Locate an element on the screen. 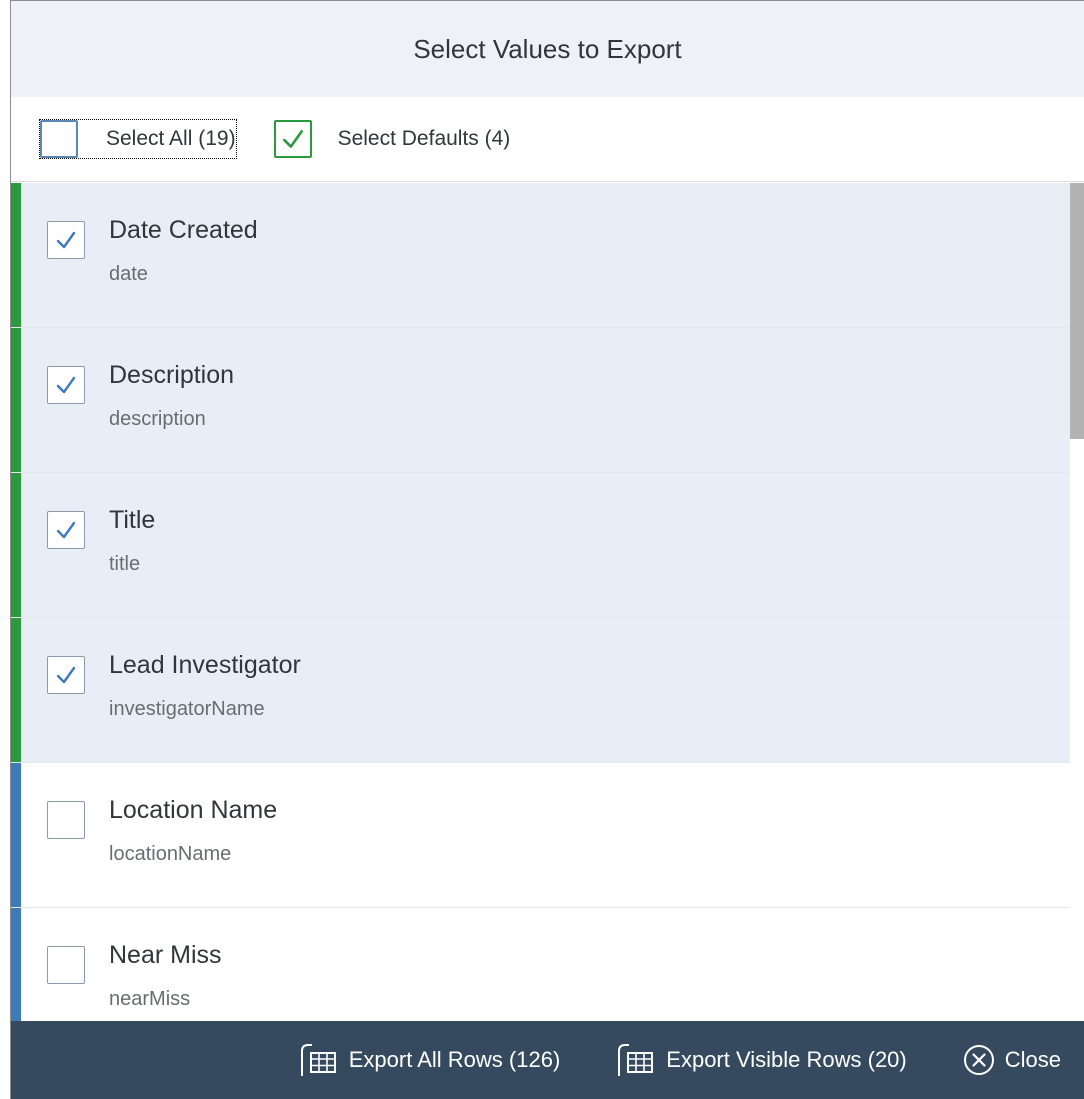 Image resolution: width=1084 pixels, height=1099 pixels. field-key: investigatorName is located at coordinates (187, 709).